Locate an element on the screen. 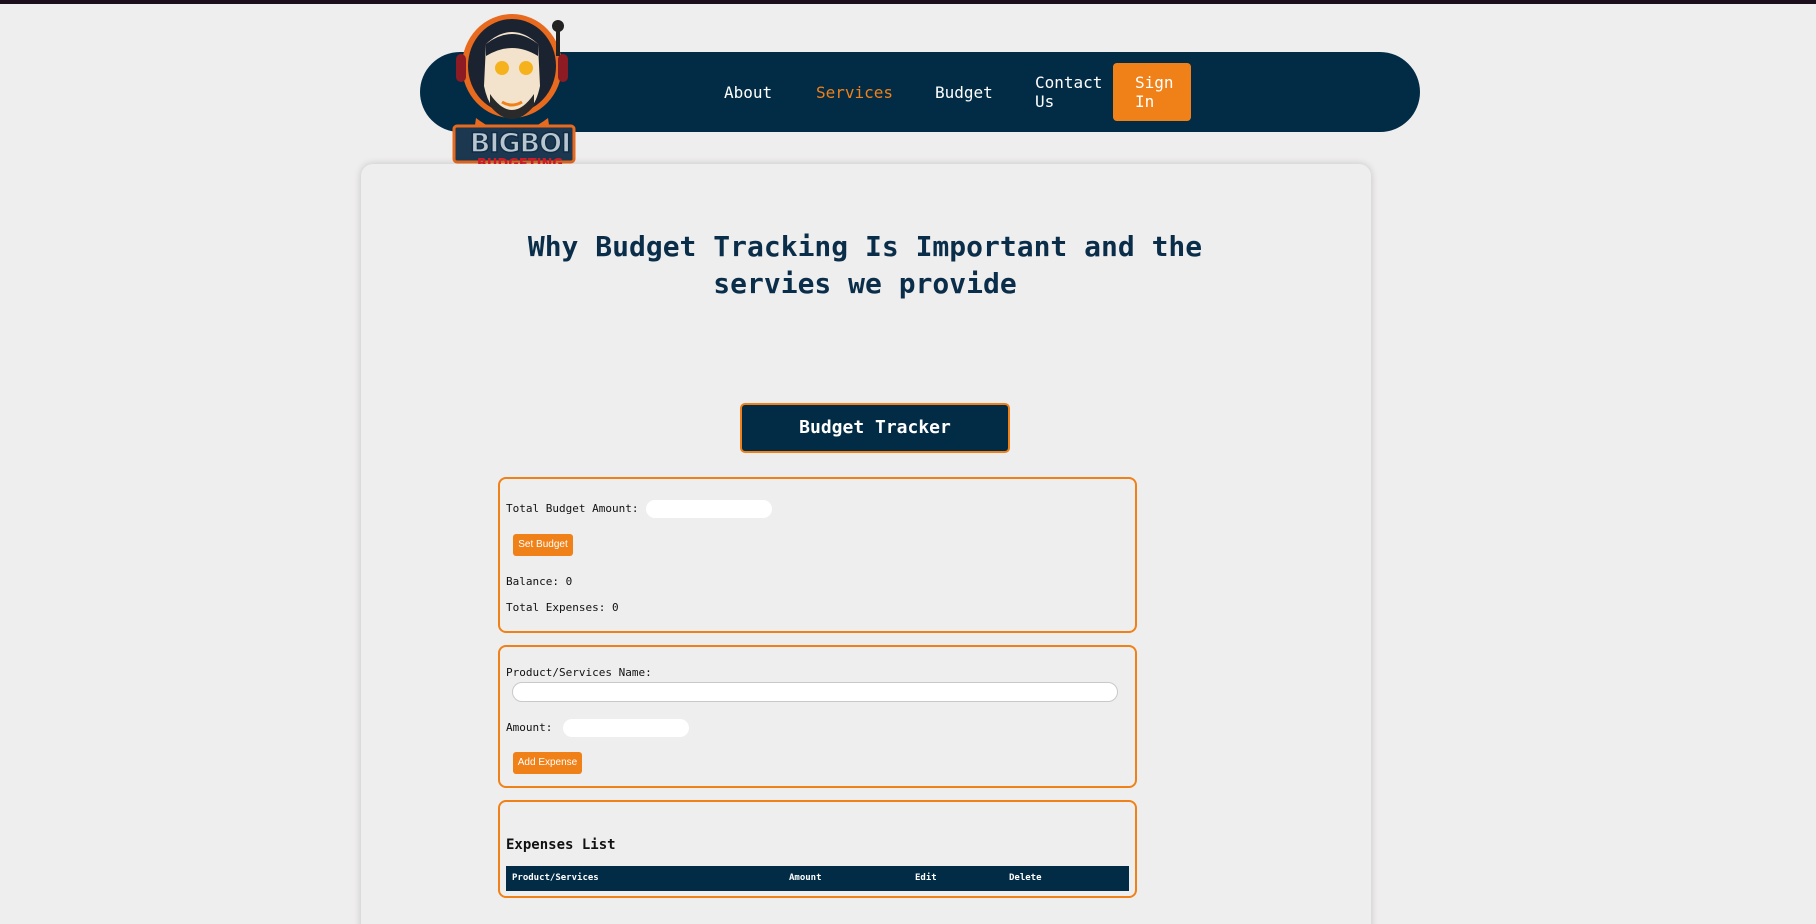 The height and width of the screenshot is (924, 1816). expenses-table-header: Product/Services Amount Edit Delete is located at coordinates (817, 878).